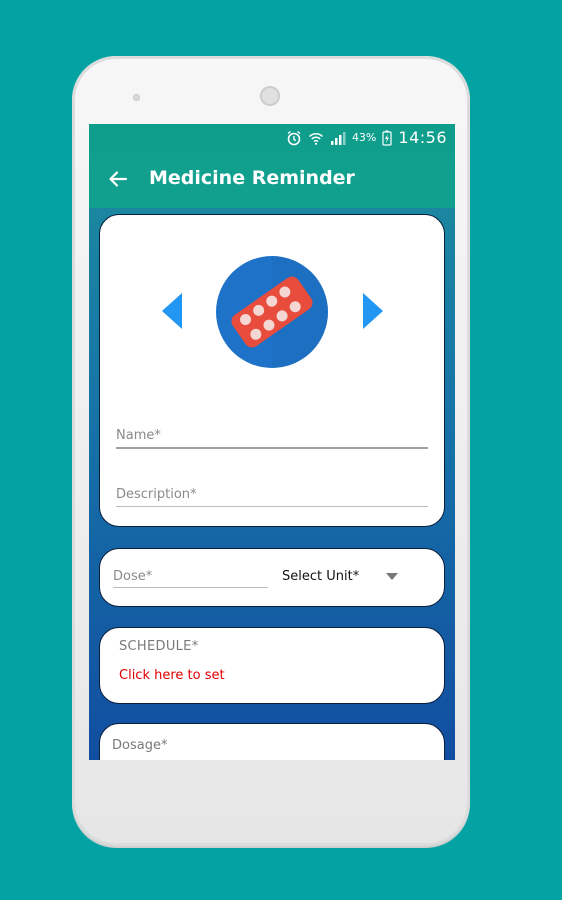  I want to click on name-field: Name*, so click(138, 435).